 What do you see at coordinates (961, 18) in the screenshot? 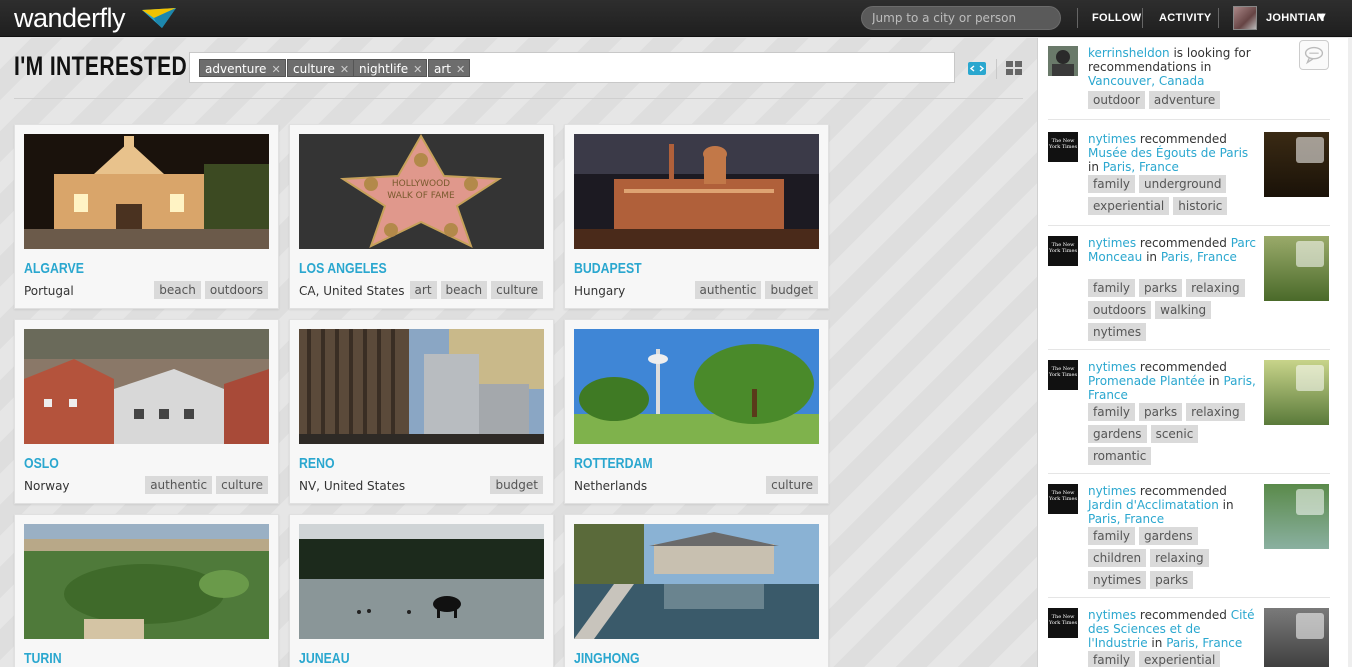
I see `city-search-input` at bounding box center [961, 18].